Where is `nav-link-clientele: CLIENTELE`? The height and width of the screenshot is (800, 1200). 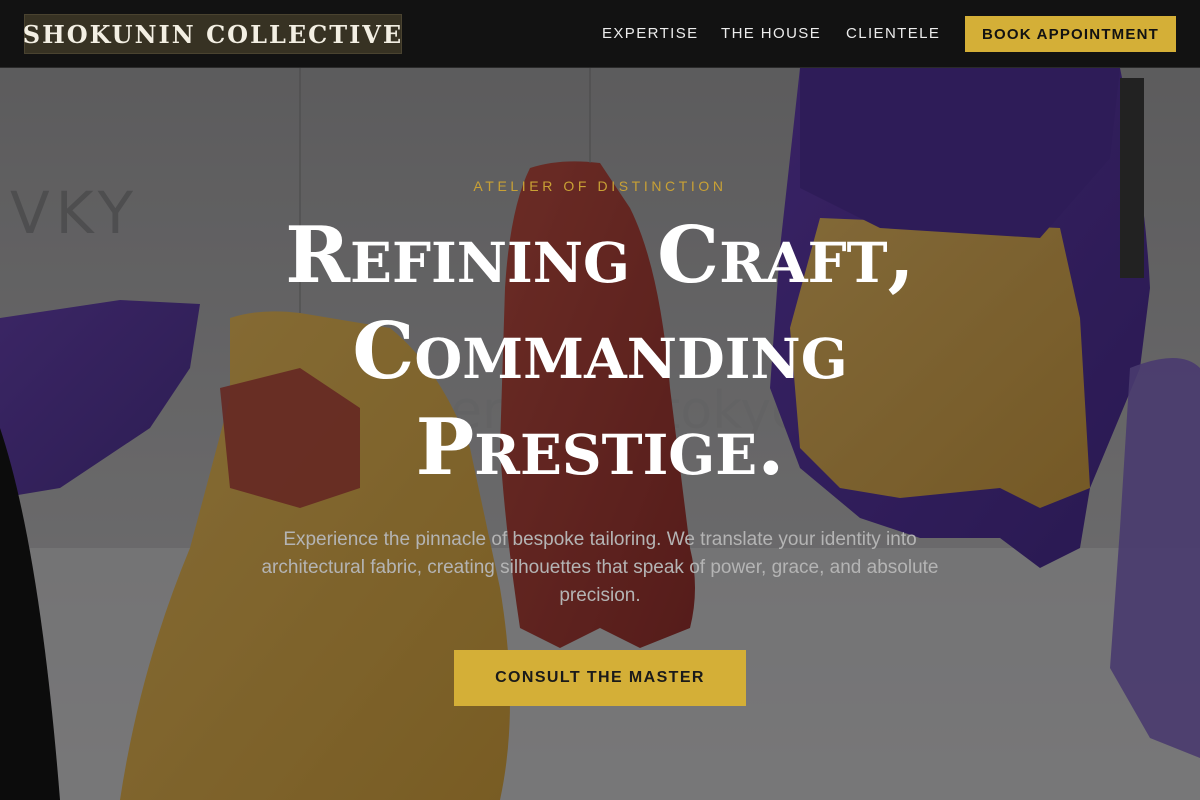
nav-link-clientele: CLIENTELE is located at coordinates (893, 34).